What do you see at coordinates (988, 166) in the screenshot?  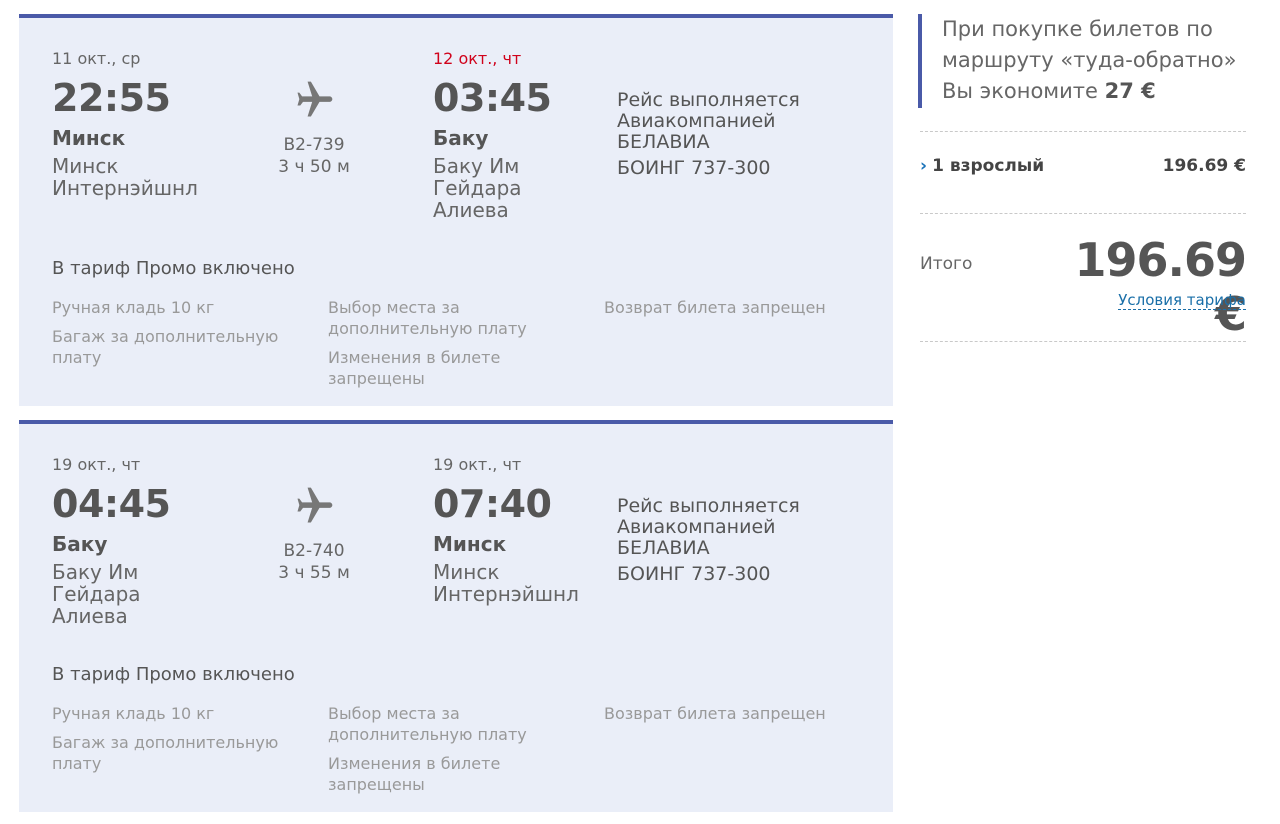 I see `passenger-label: 1 взрослый` at bounding box center [988, 166].